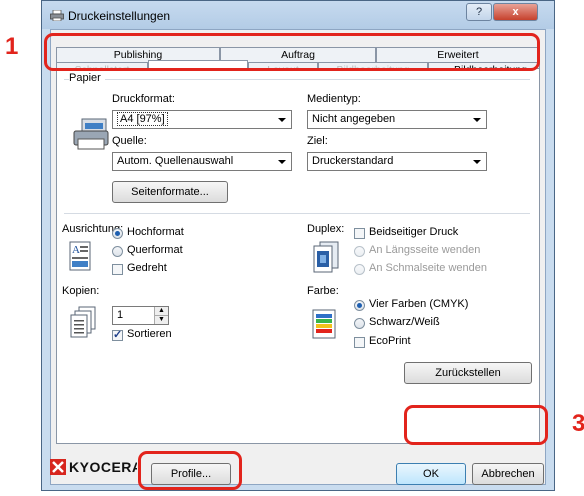  What do you see at coordinates (359, 305) in the screenshot?
I see `four-color-radio` at bounding box center [359, 305].